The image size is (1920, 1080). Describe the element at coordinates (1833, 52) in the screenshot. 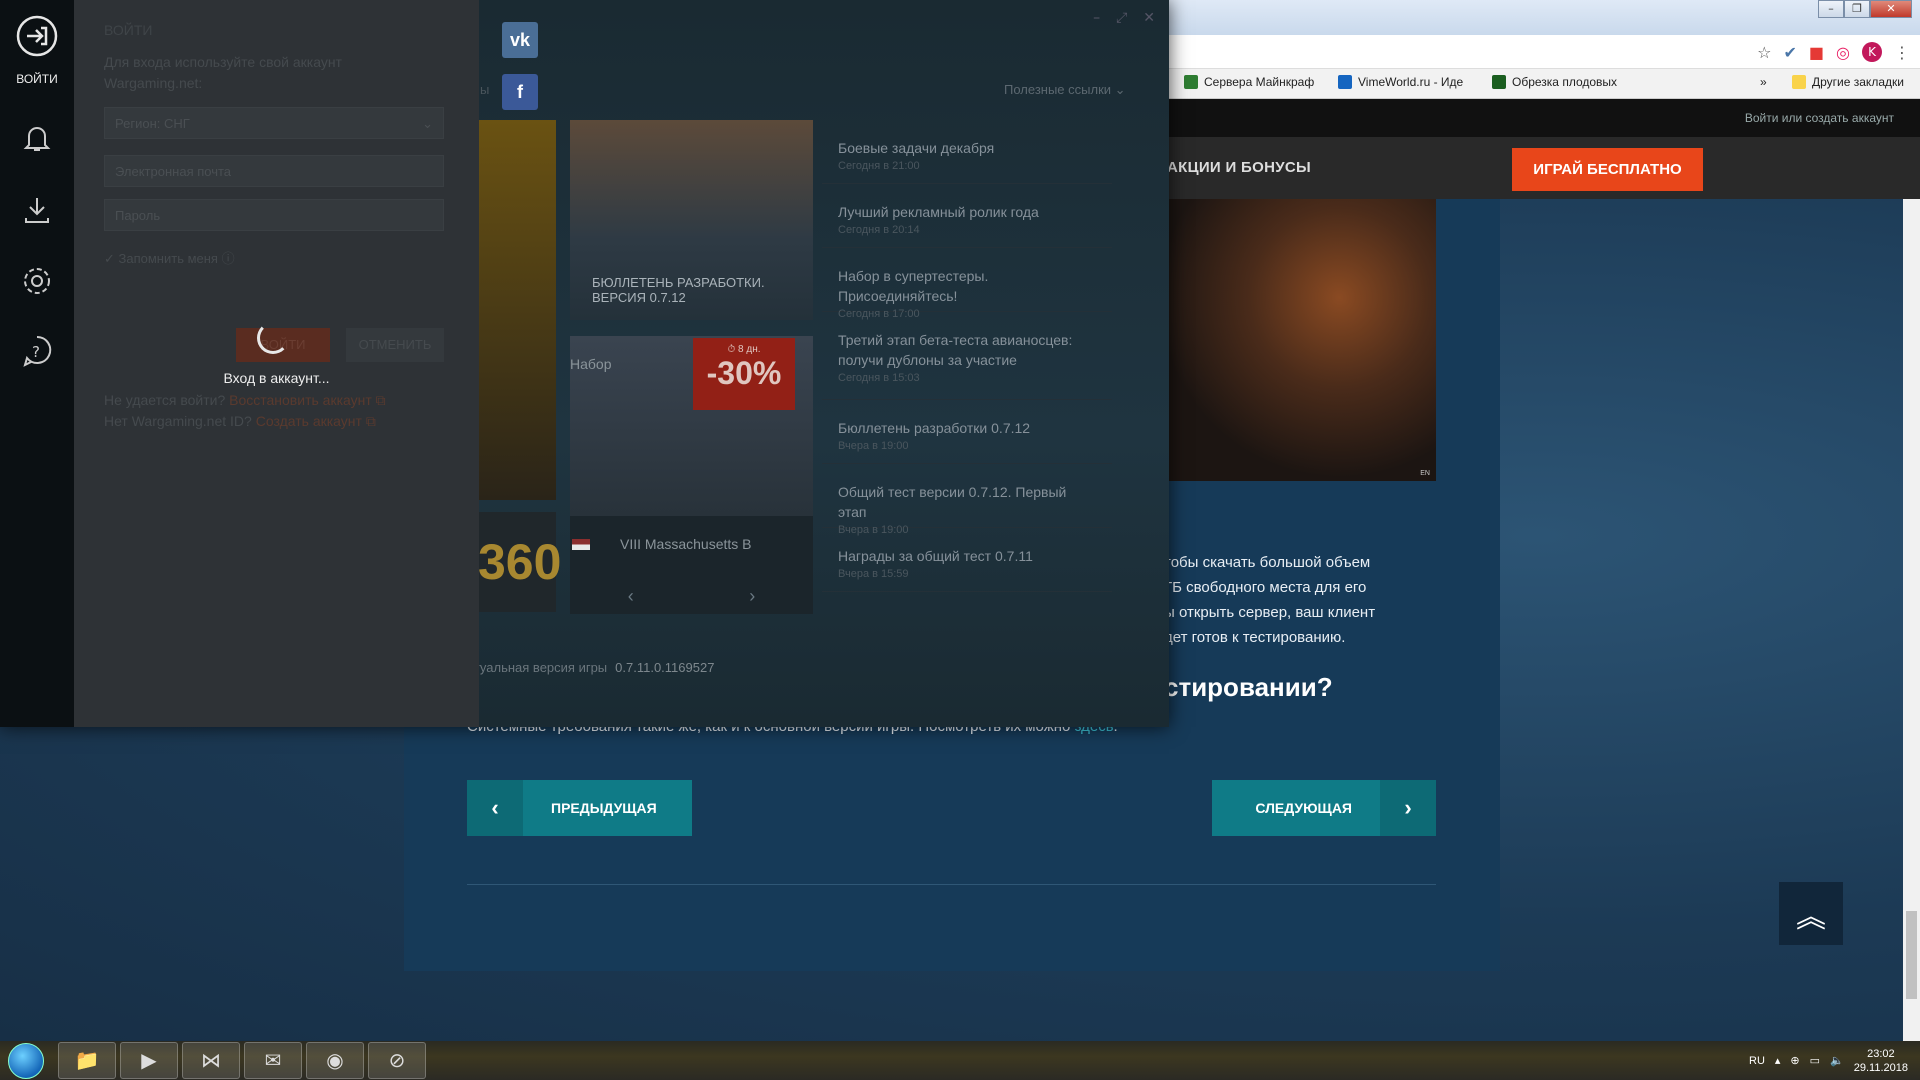

I see `address-bar-icons: ☆ ✔ ■ ◎ K ⋮` at that location.